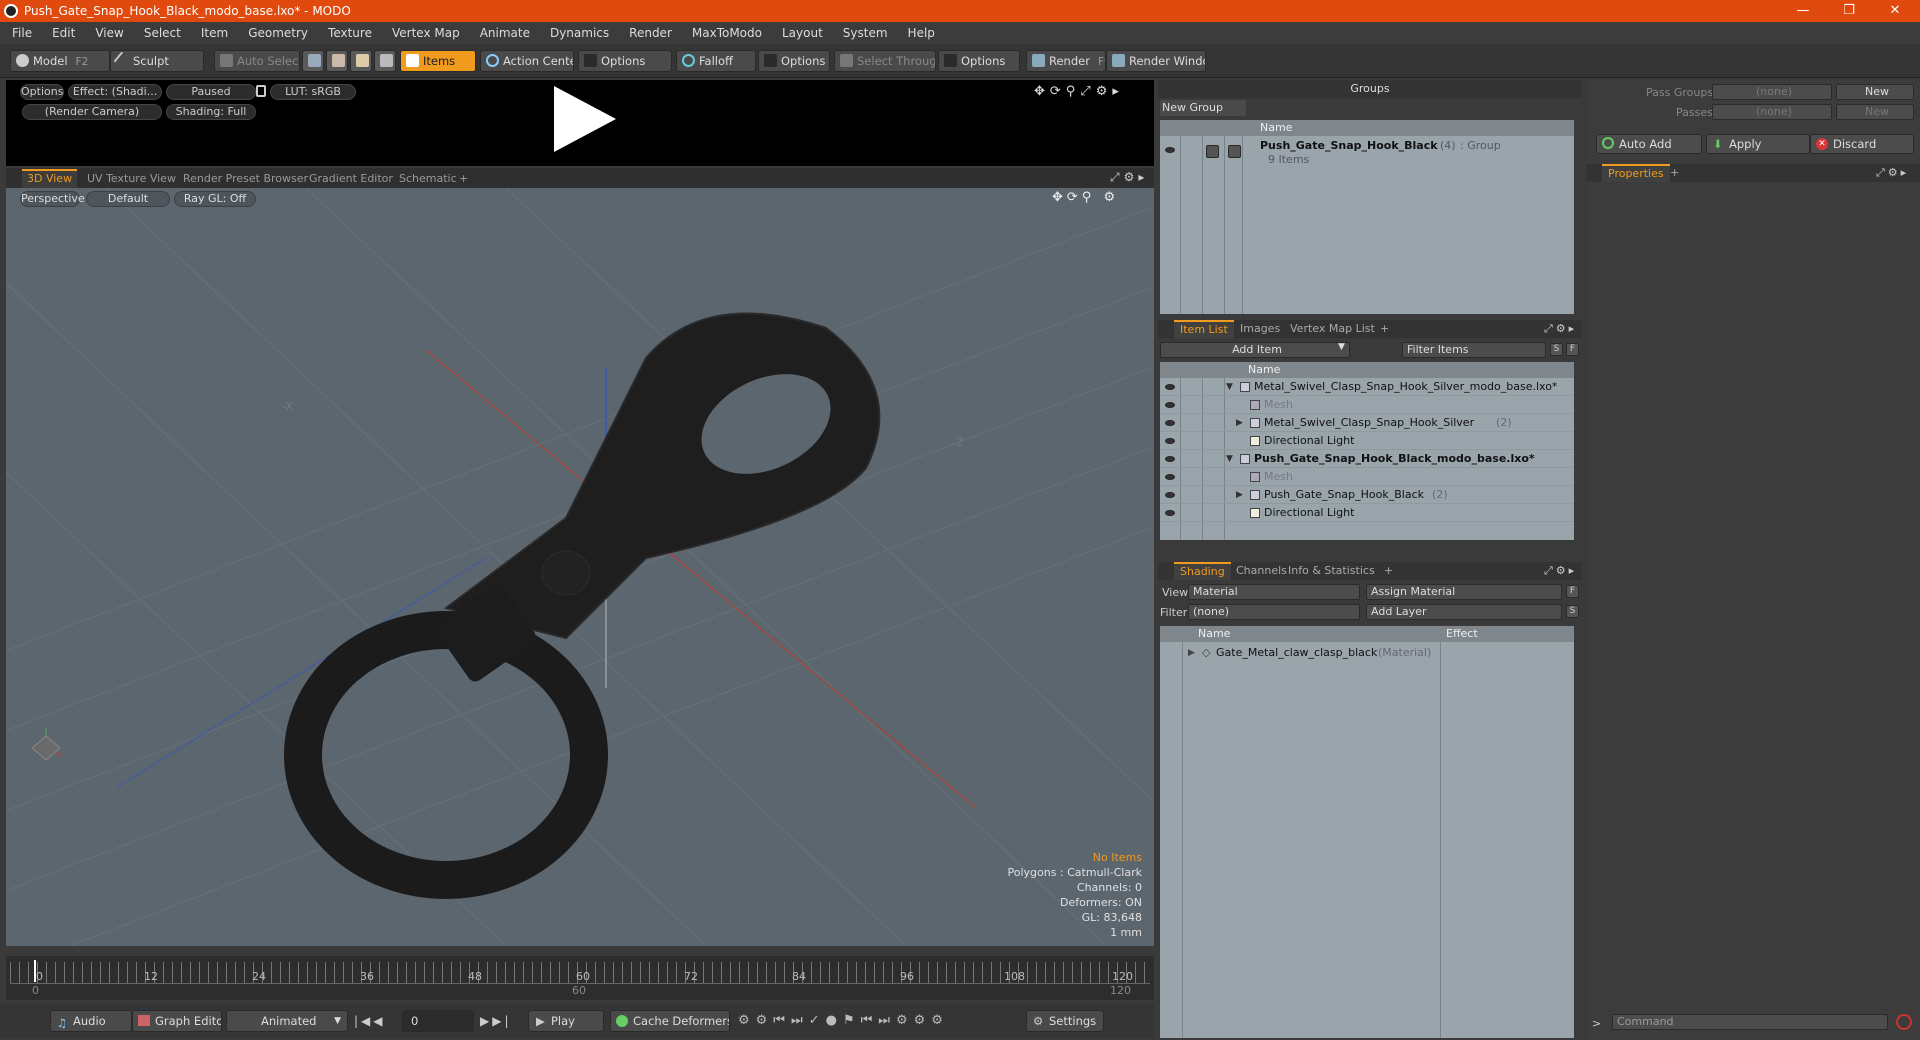 This screenshot has height=1040, width=1920. Describe the element at coordinates (794, 61) in the screenshot. I see `falloff-options-button: Options` at that location.